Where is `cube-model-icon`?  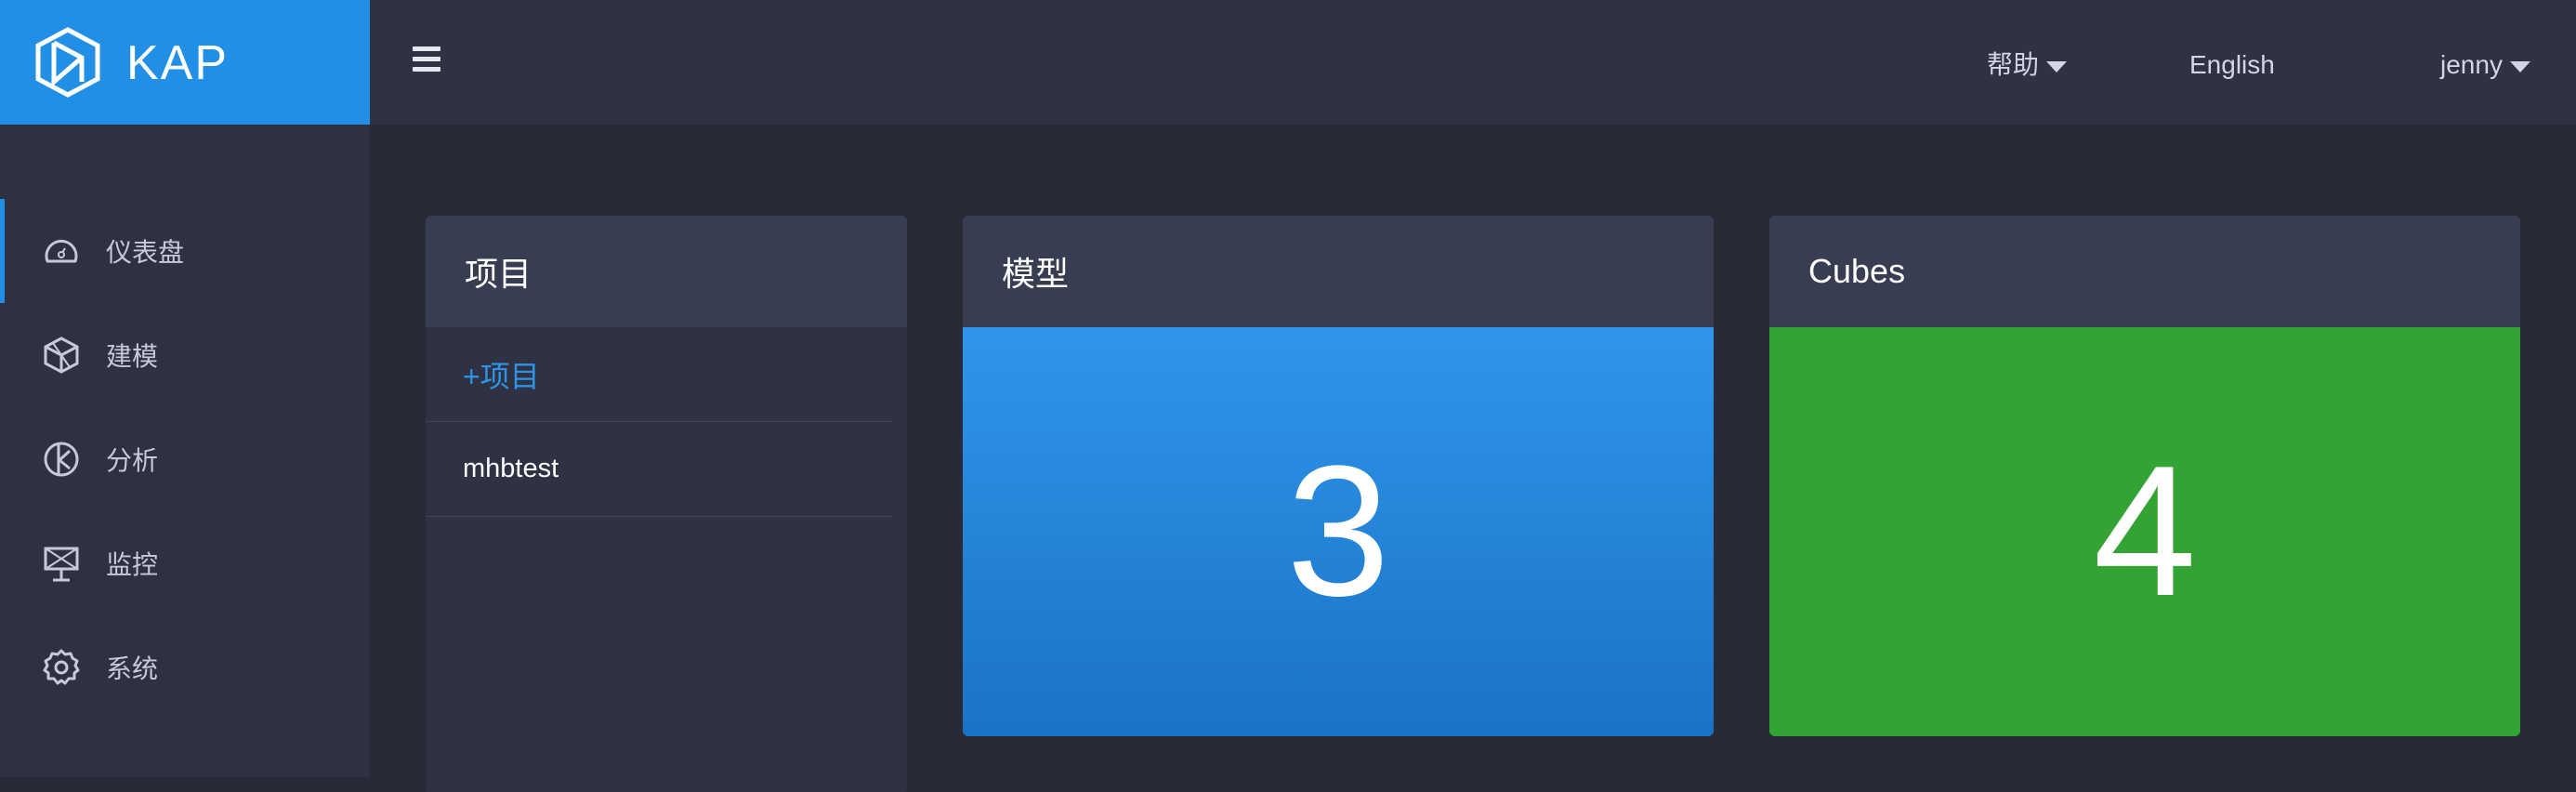 cube-model-icon is located at coordinates (61, 355).